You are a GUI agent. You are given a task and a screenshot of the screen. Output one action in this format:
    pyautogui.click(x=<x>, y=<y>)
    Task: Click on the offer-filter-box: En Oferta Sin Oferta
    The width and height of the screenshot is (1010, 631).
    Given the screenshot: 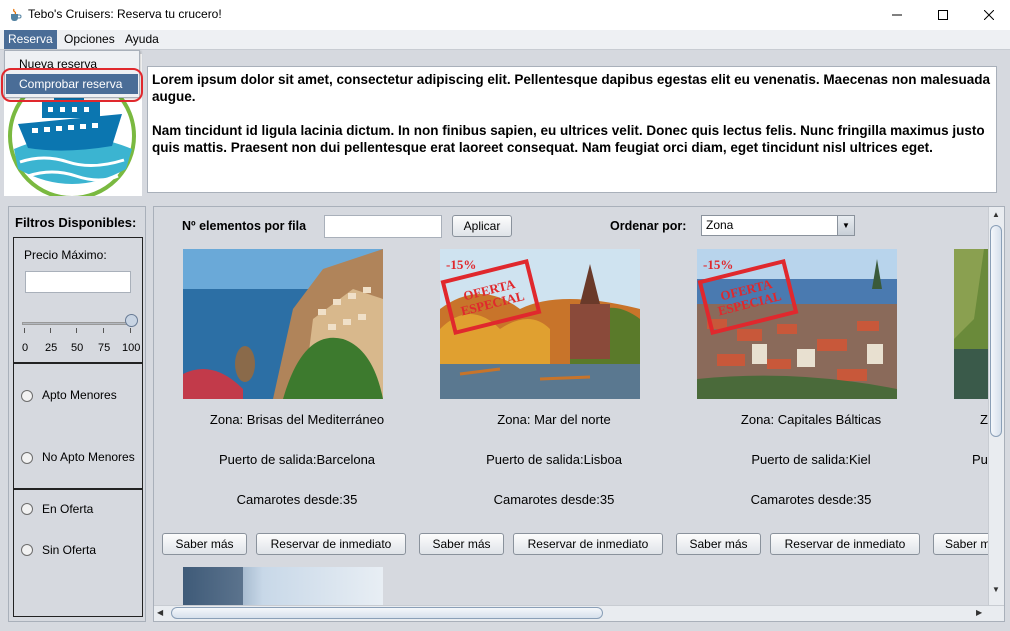 What is the action you would take?
    pyautogui.click(x=78, y=553)
    